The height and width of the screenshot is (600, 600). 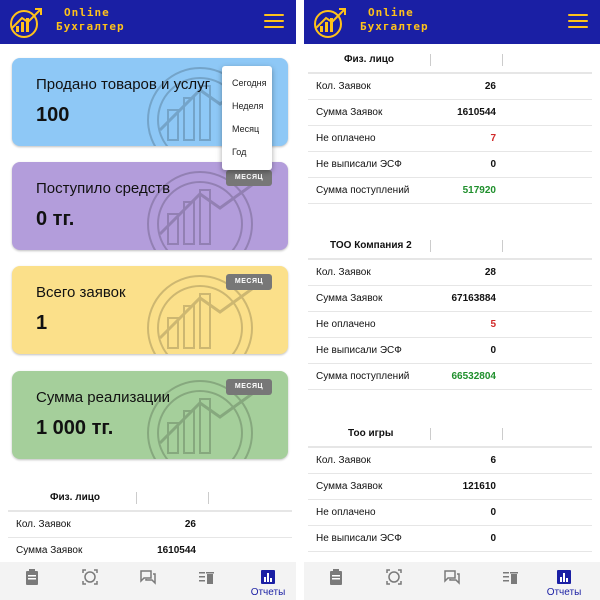 What do you see at coordinates (493, 138) in the screenshot?
I see `row-value: 7` at bounding box center [493, 138].